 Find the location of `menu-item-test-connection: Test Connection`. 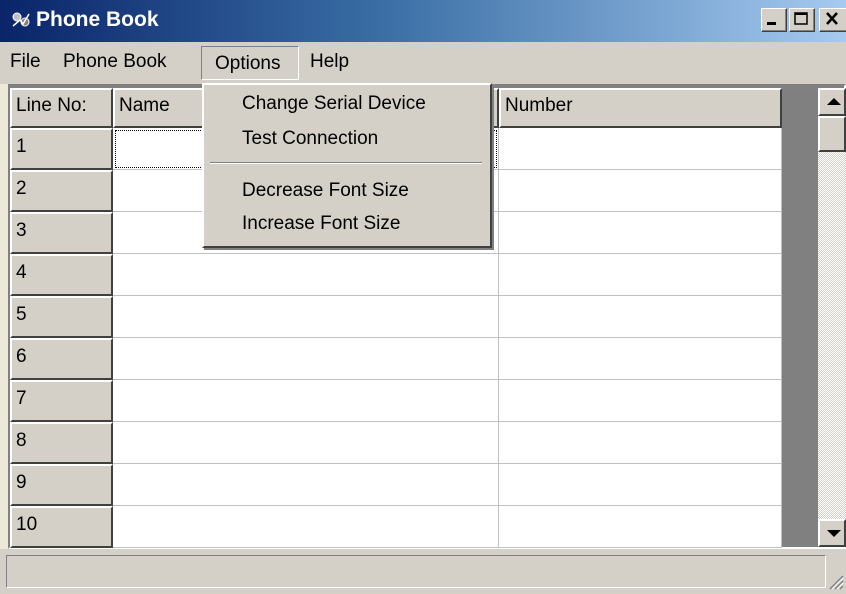

menu-item-test-connection: Test Connection is located at coordinates (310, 139).